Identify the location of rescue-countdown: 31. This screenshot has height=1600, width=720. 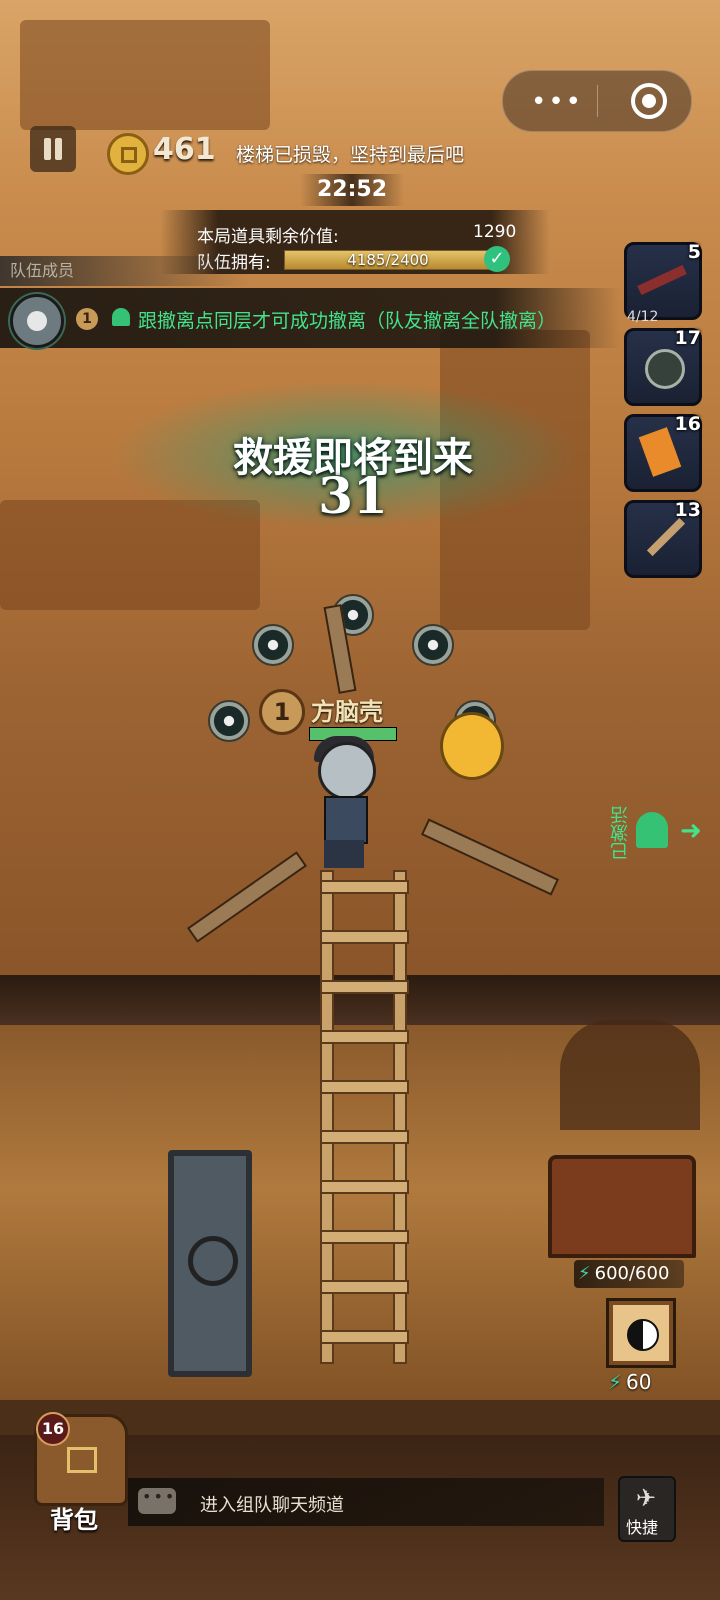
(353, 495).